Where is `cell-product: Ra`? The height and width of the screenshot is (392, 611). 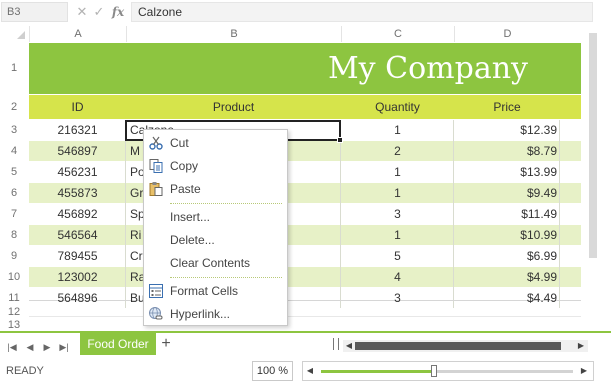
cell-product: Ra is located at coordinates (134, 277).